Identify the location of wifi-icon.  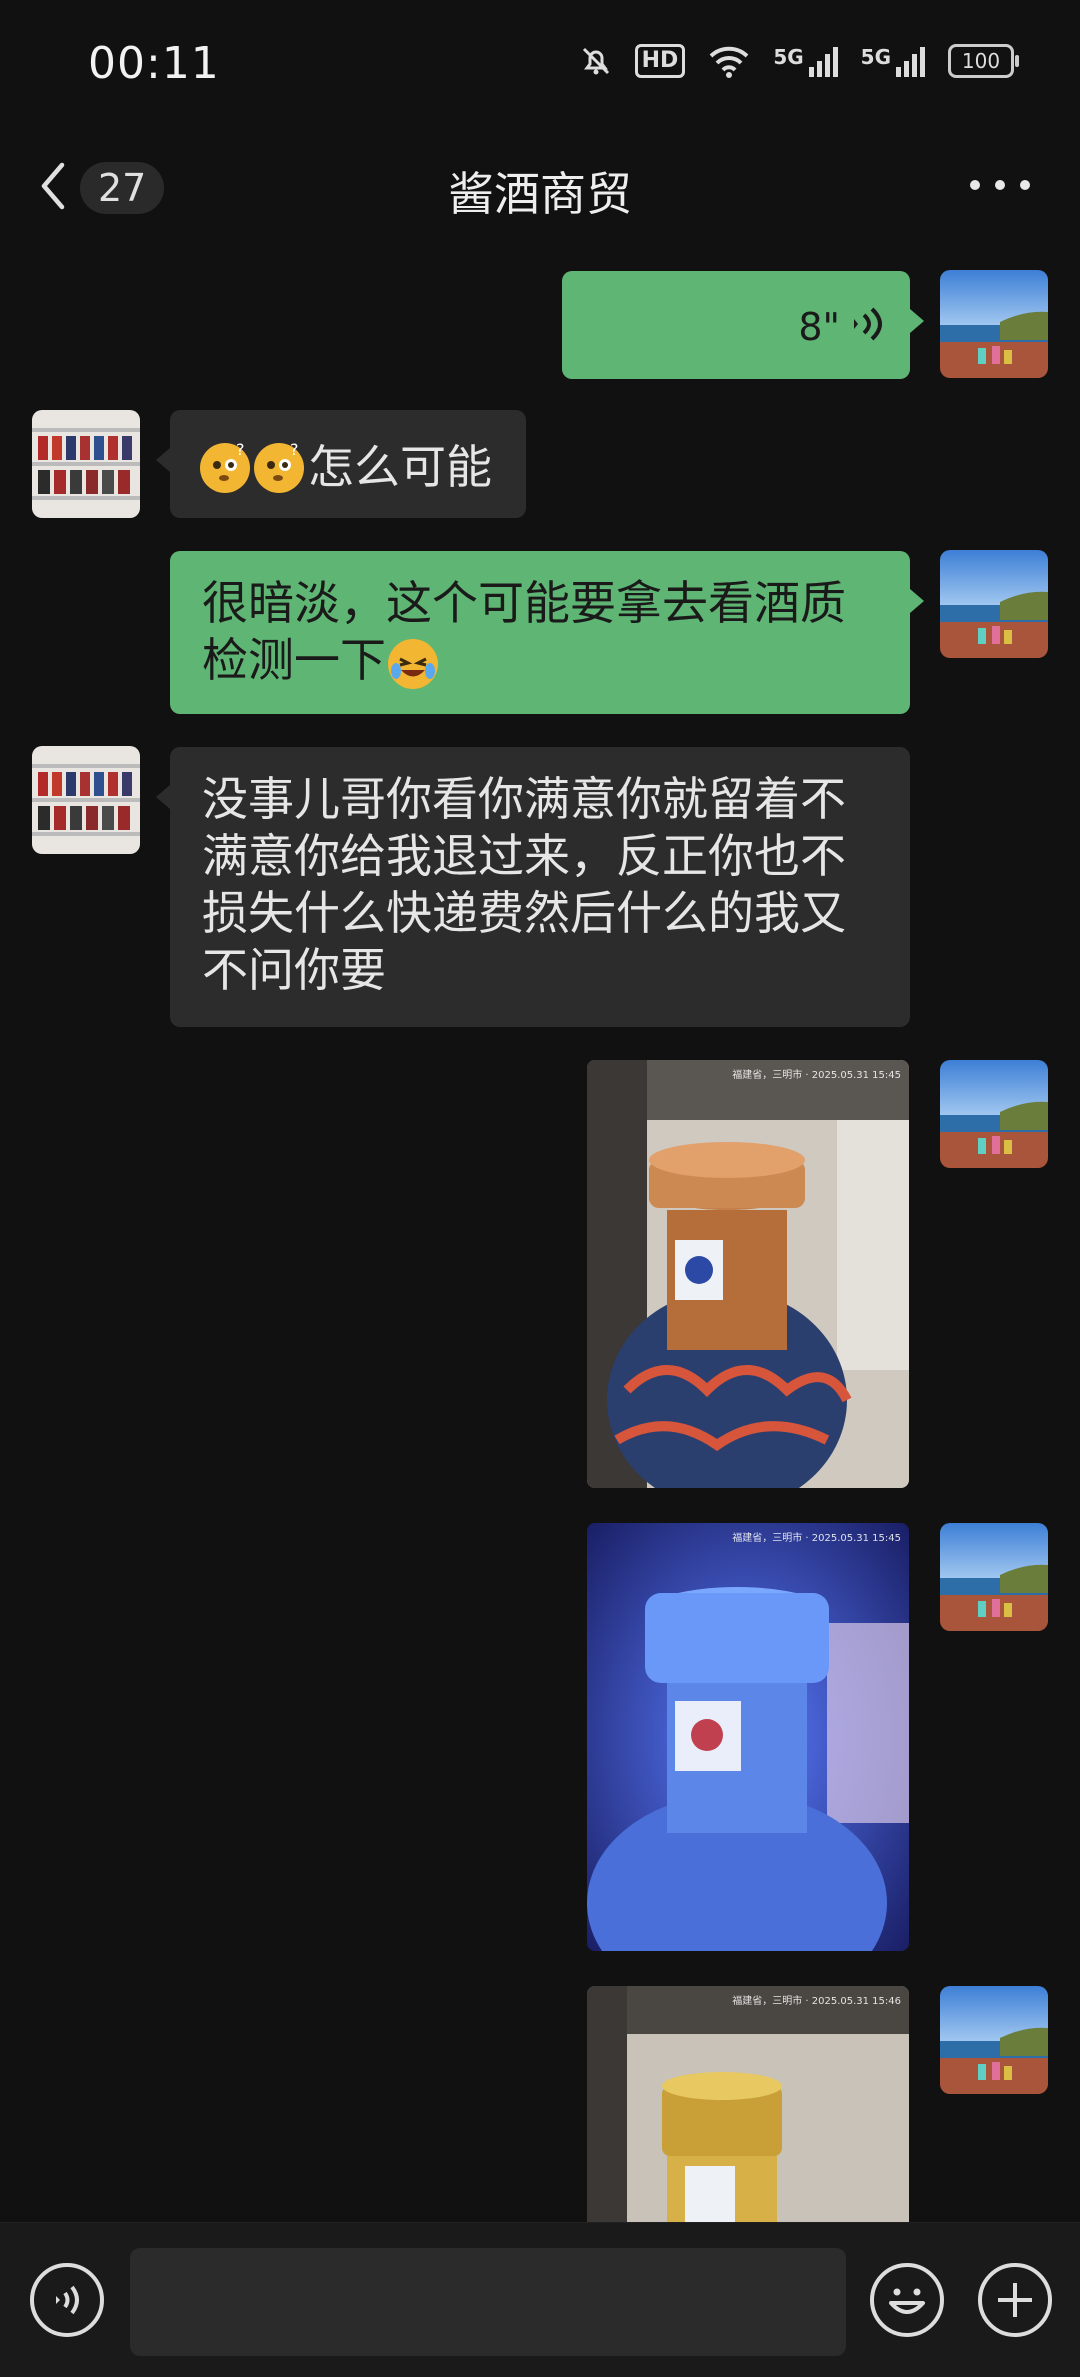
(729, 61).